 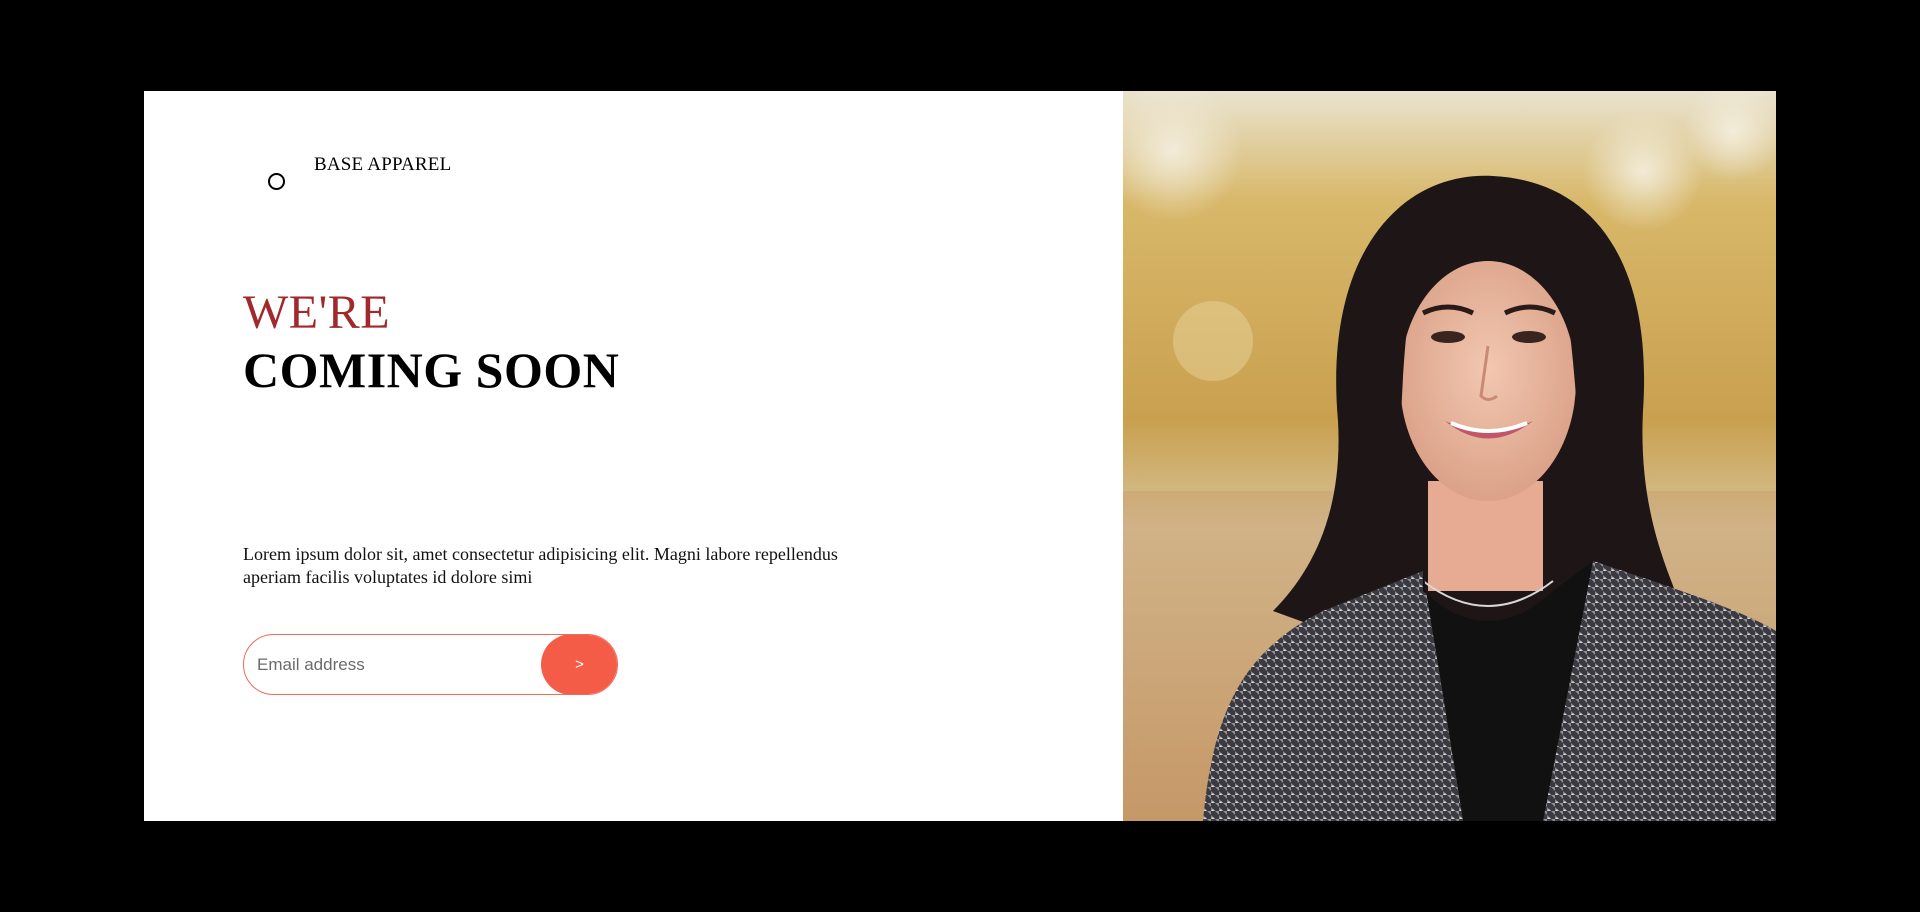 I want to click on circle-outline-icon, so click(x=276, y=181).